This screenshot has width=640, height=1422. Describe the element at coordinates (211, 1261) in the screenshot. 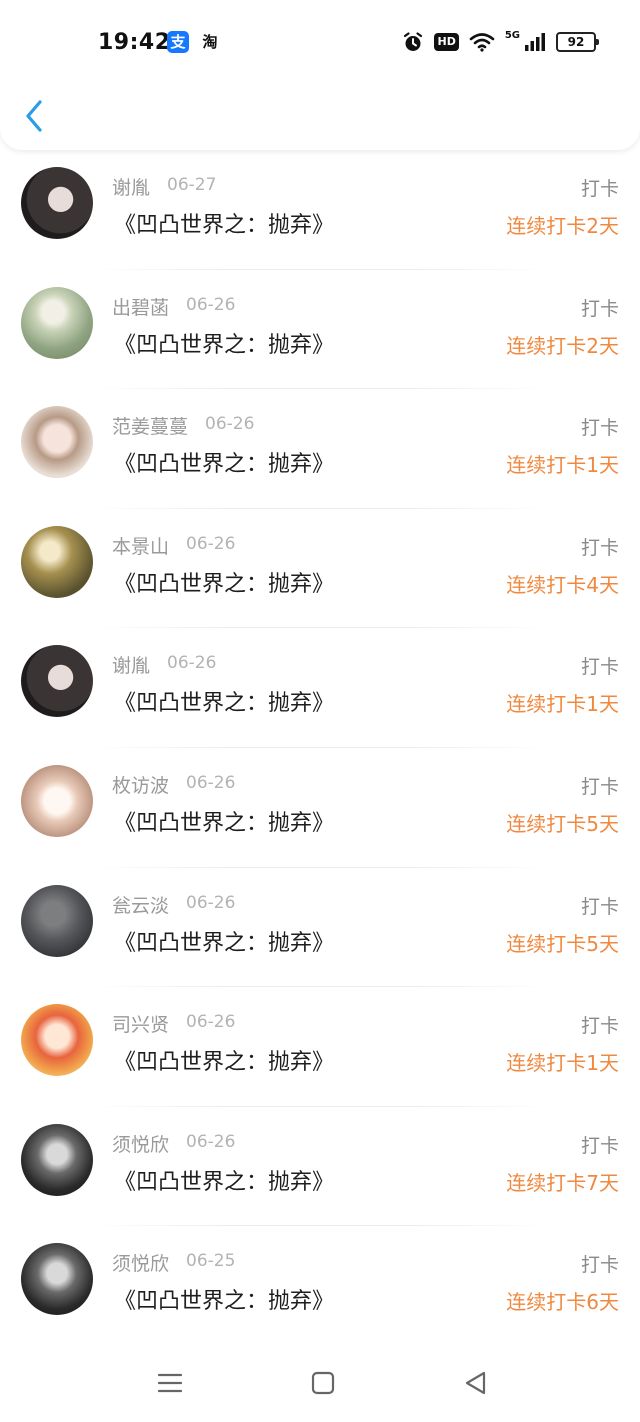

I see `post-date: 06-25` at that location.